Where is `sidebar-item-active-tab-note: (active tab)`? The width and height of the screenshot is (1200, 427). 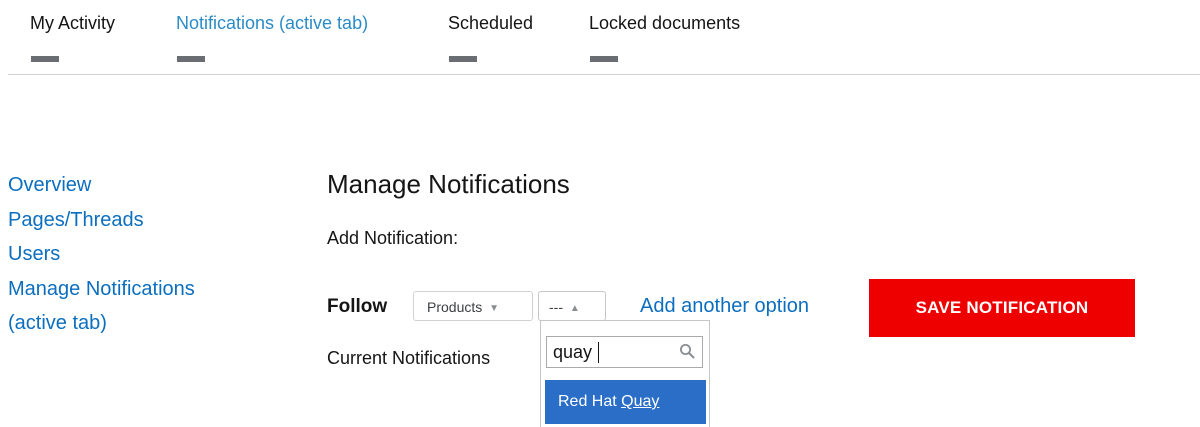
sidebar-item-active-tab-note: (active tab) is located at coordinates (101, 323).